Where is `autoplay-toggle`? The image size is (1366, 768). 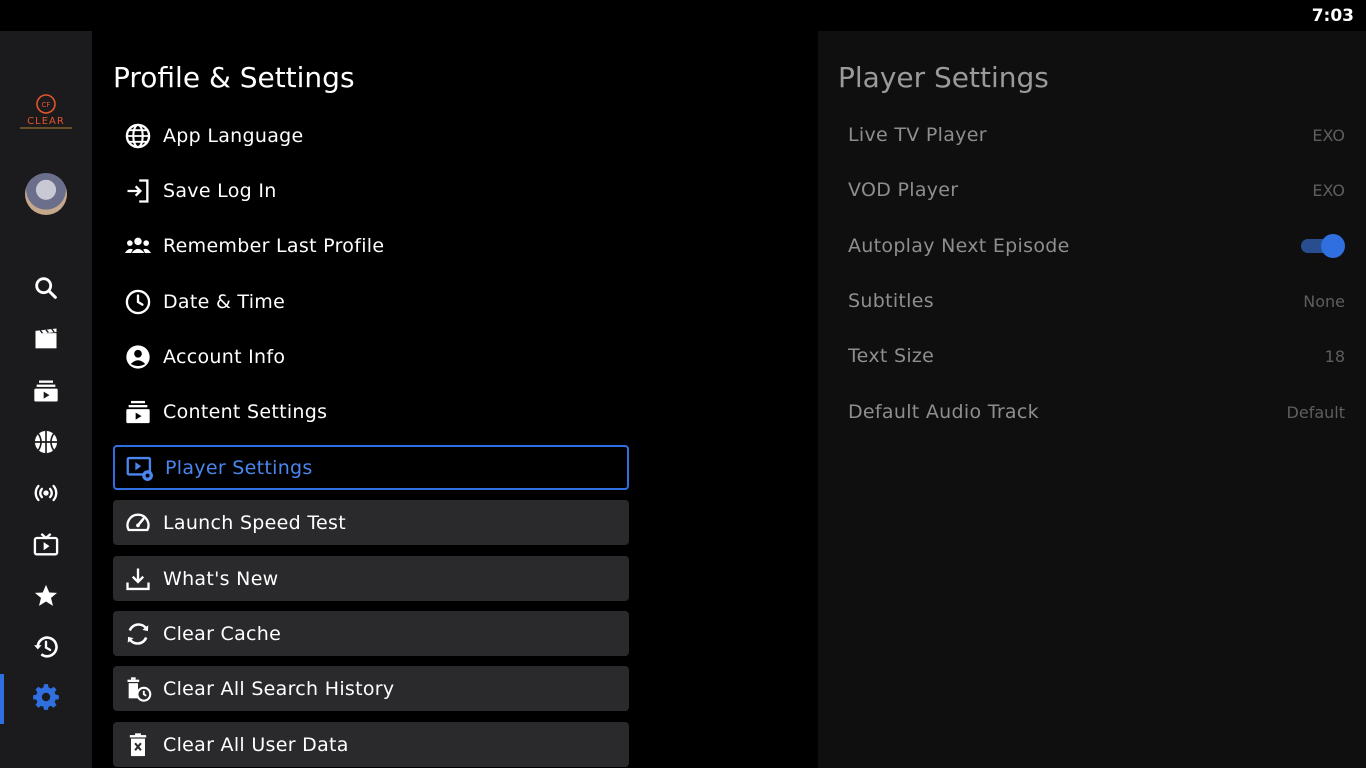
autoplay-toggle is located at coordinates (1323, 246).